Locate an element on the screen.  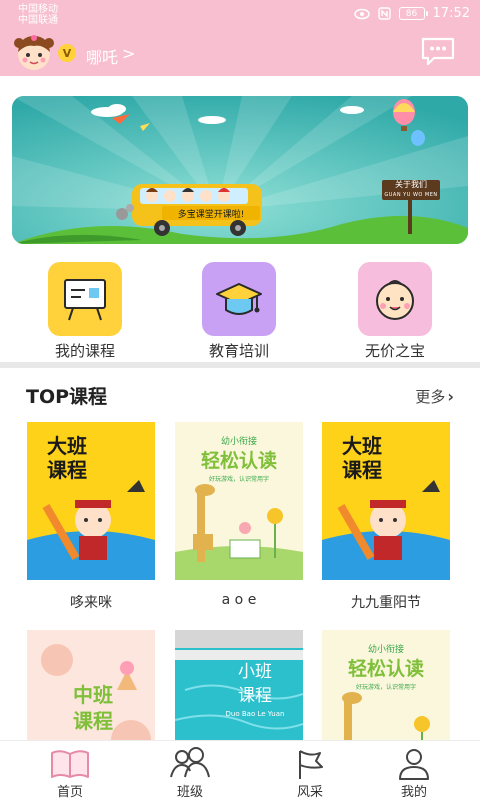
course-card: 大班 课程 九九重阳节 is located at coordinates (386, 517).